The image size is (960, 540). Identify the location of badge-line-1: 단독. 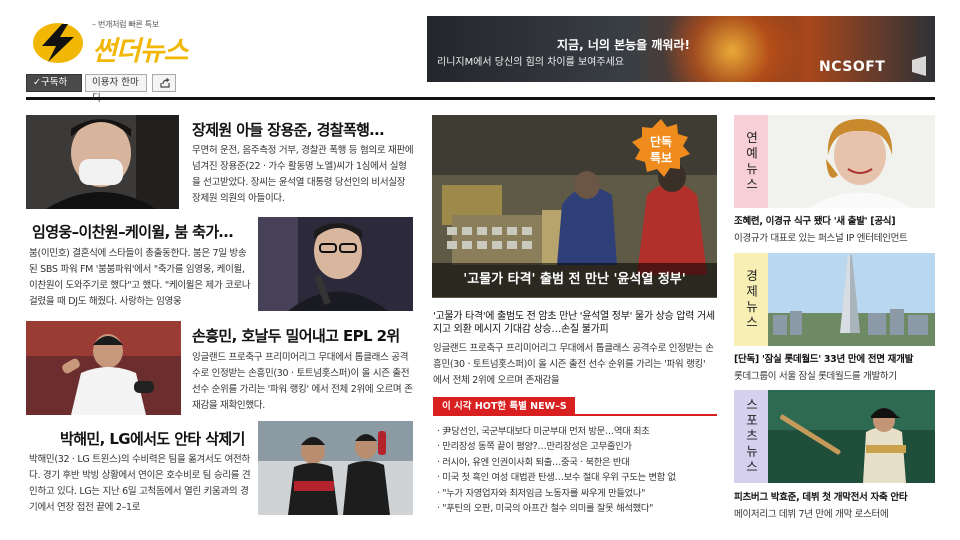
(661, 142).